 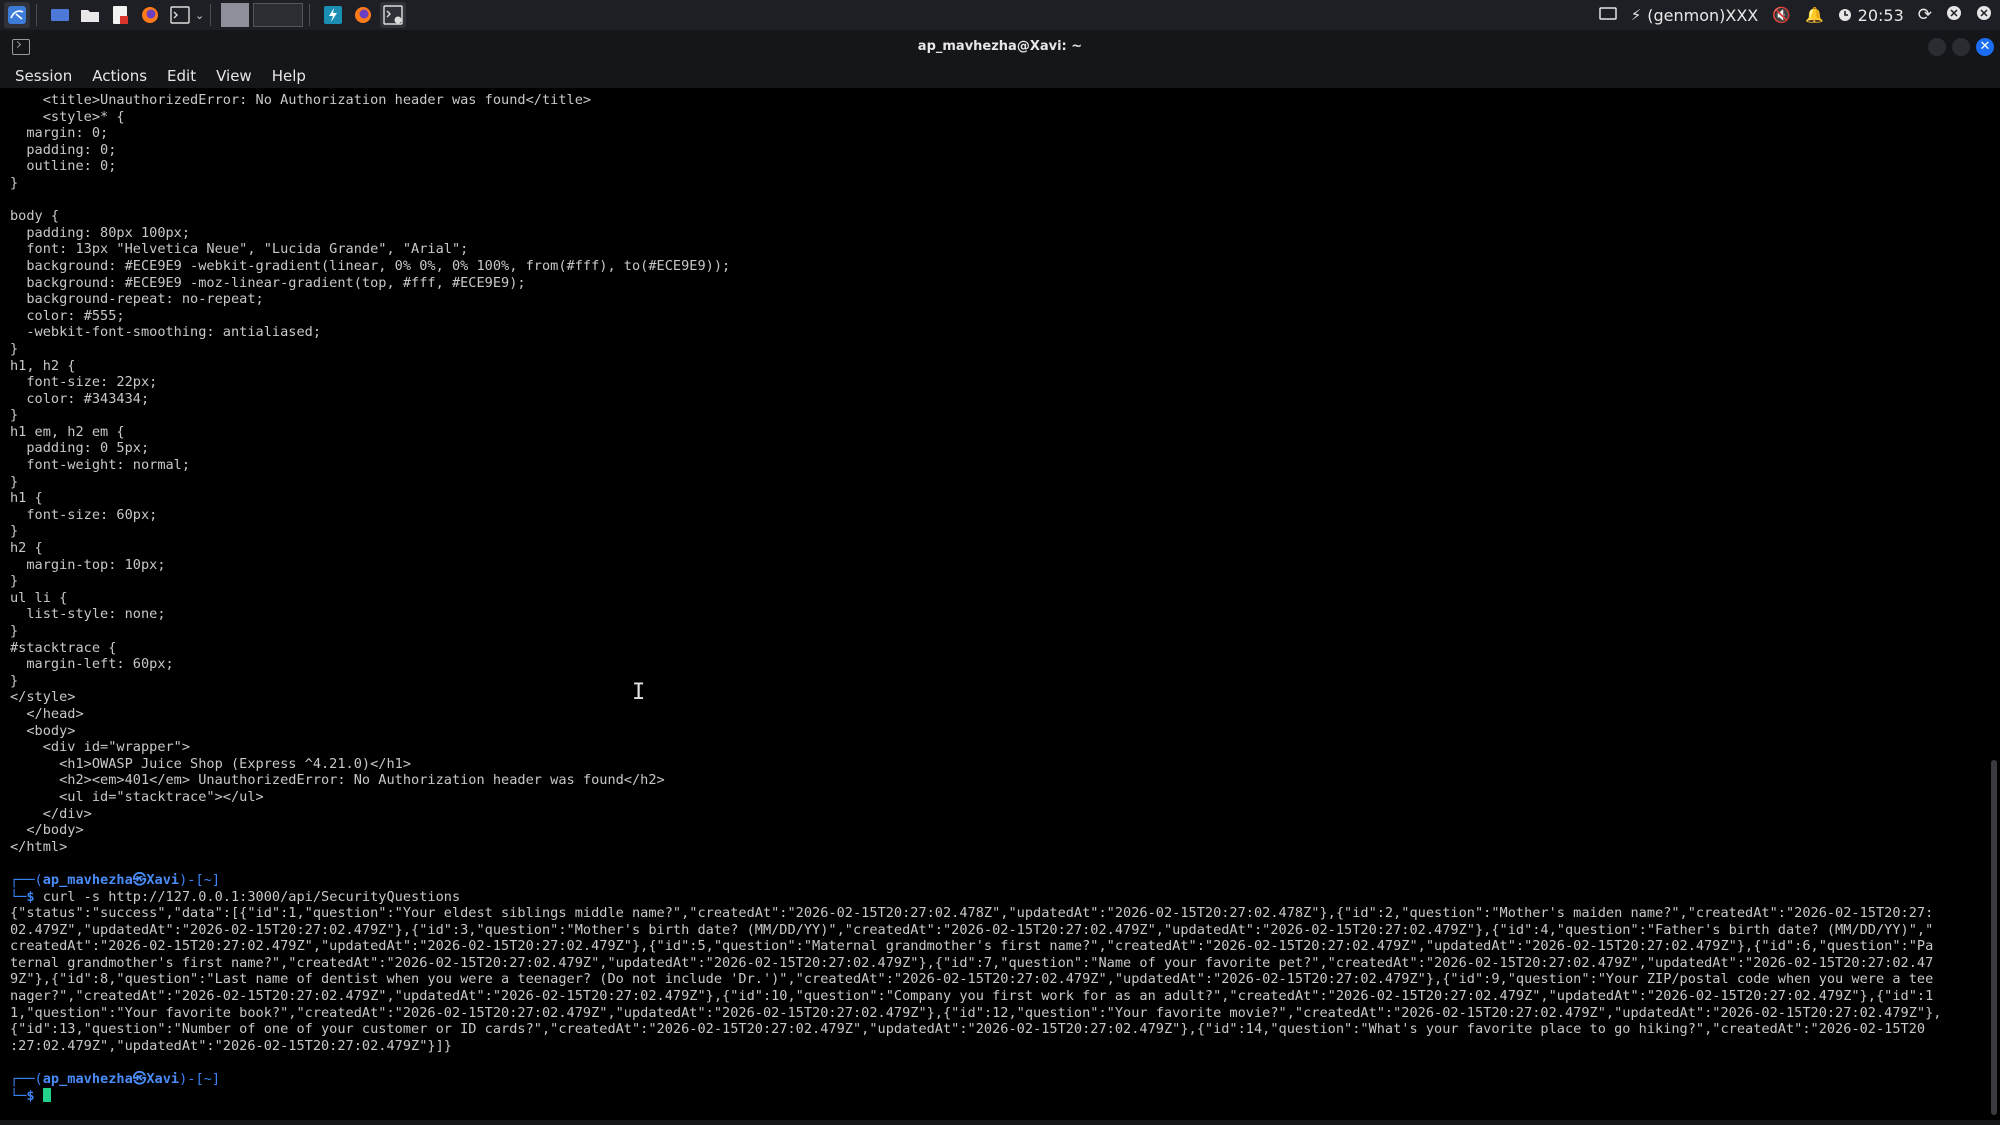 What do you see at coordinates (67, 431) in the screenshot?
I see `terminal-line: h1 em, h2 em {` at bounding box center [67, 431].